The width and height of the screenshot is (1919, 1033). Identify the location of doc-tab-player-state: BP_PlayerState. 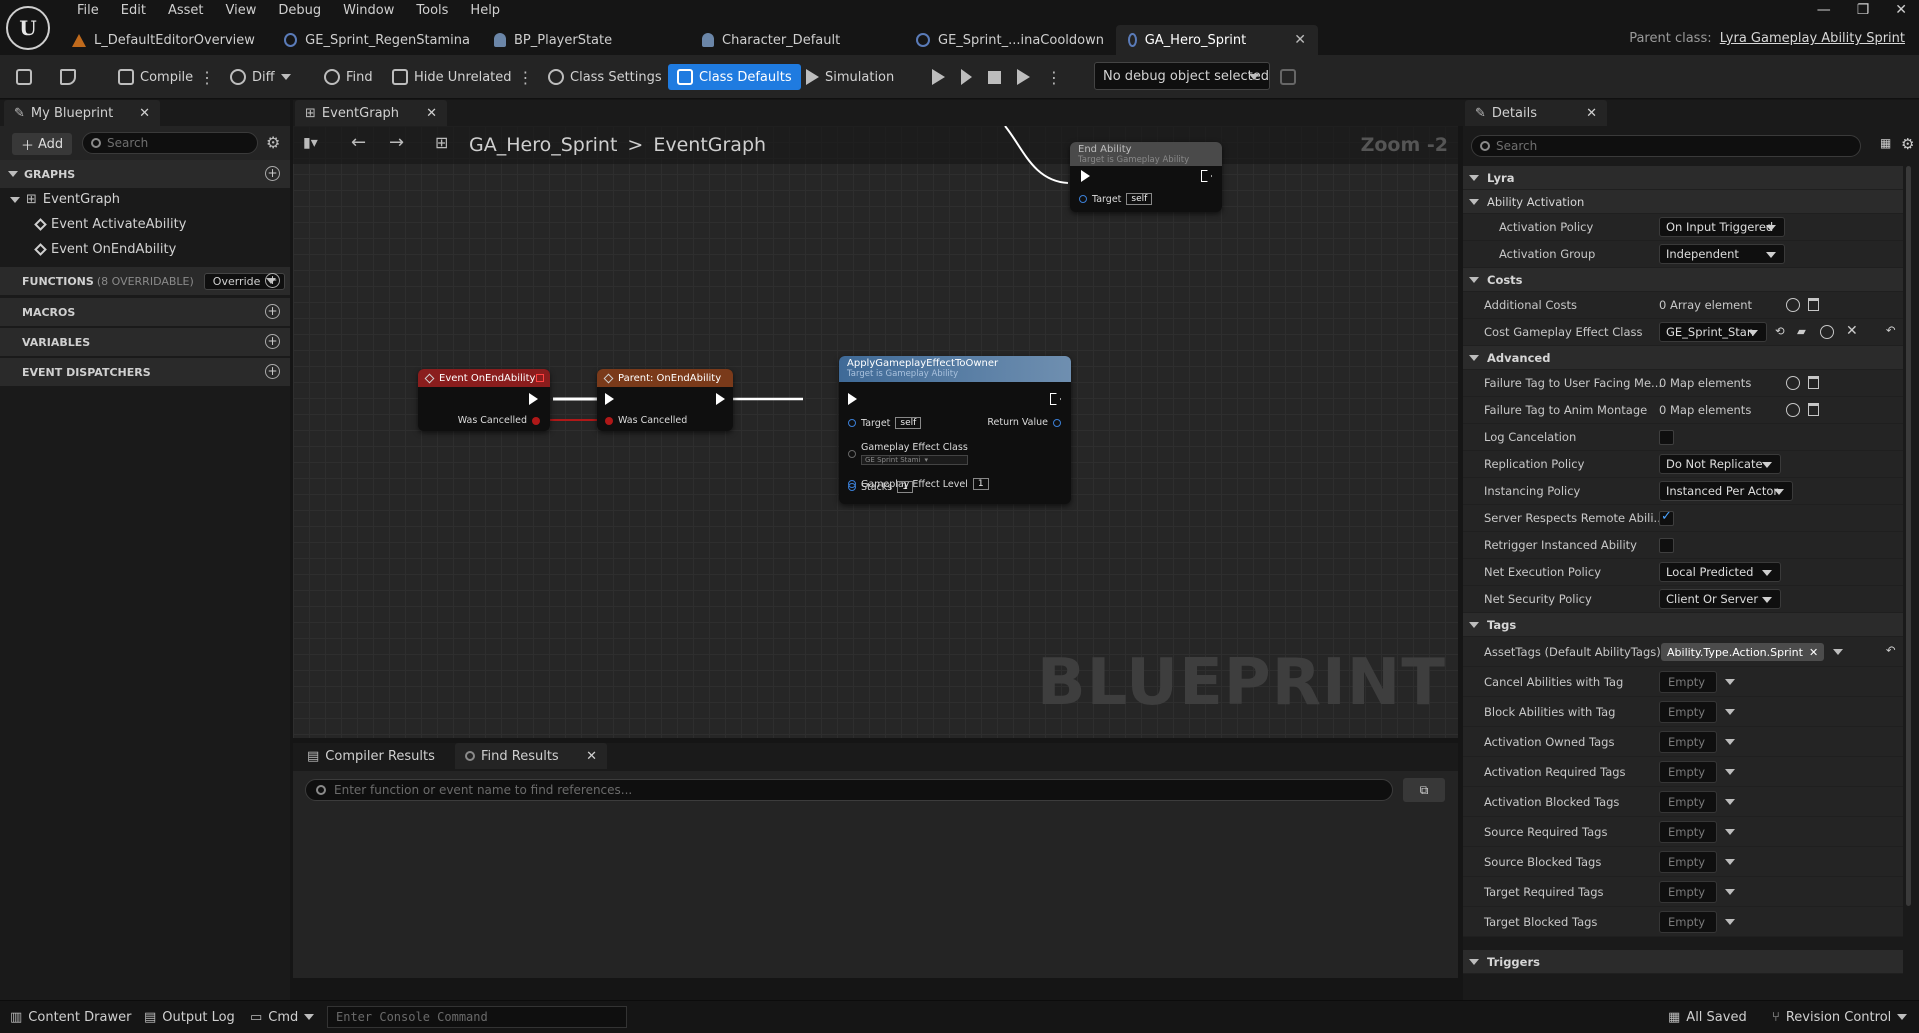
(586, 40).